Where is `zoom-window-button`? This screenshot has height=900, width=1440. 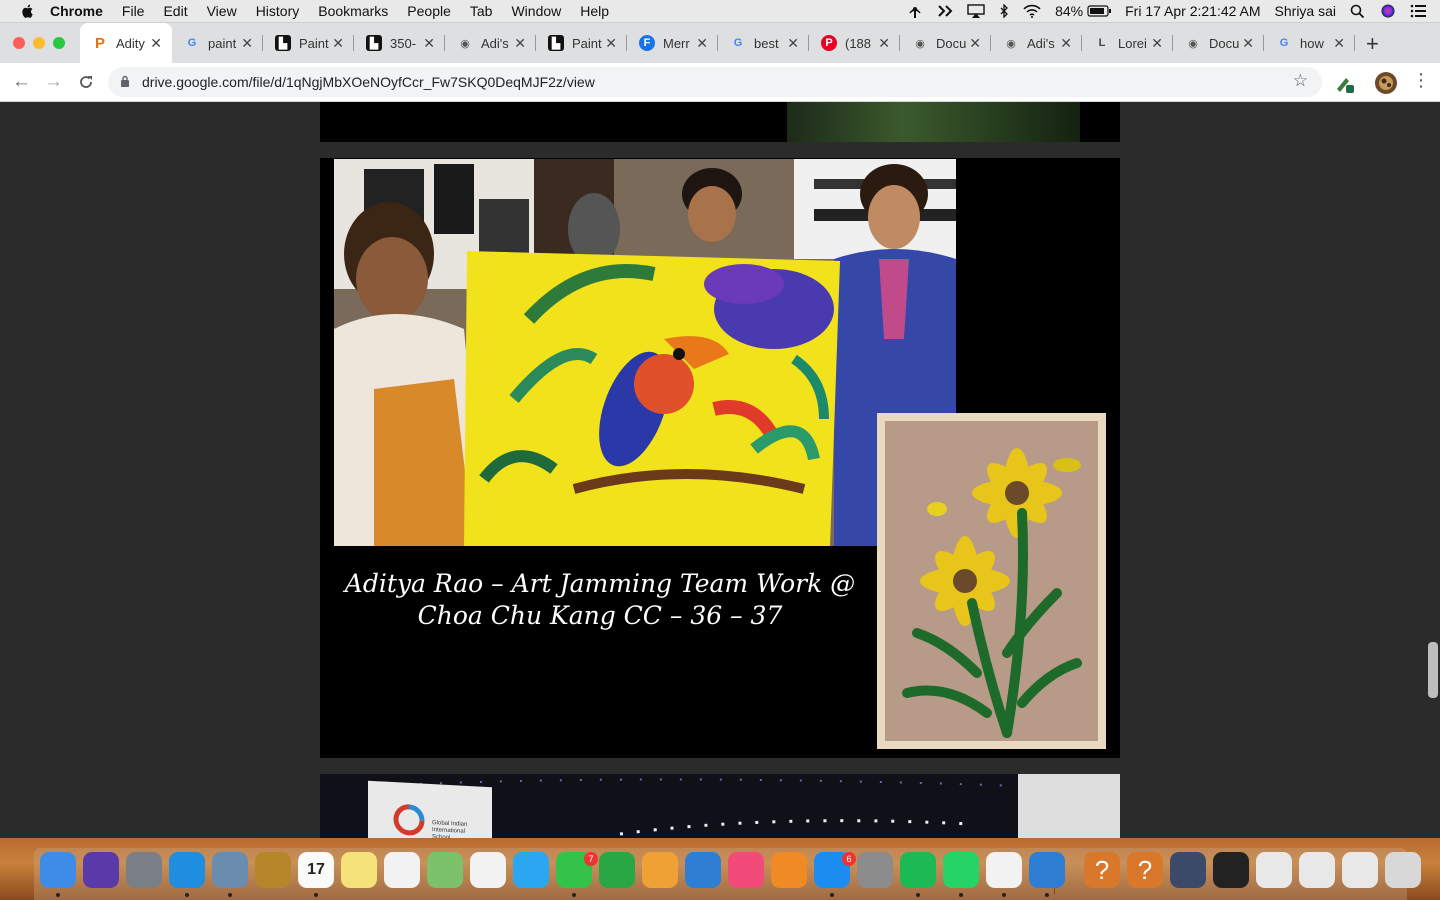 zoom-window-button is located at coordinates (59, 43).